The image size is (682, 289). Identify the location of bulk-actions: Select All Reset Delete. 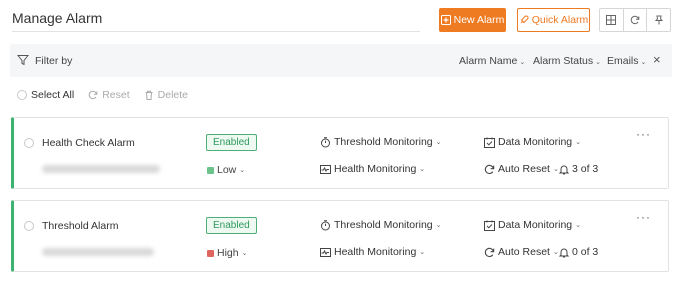
(109, 95).